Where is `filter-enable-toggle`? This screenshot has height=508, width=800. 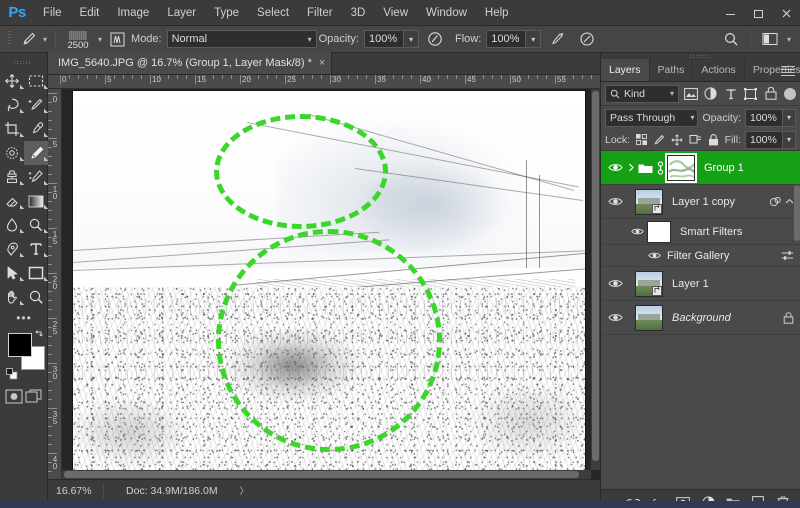 filter-enable-toggle is located at coordinates (790, 93).